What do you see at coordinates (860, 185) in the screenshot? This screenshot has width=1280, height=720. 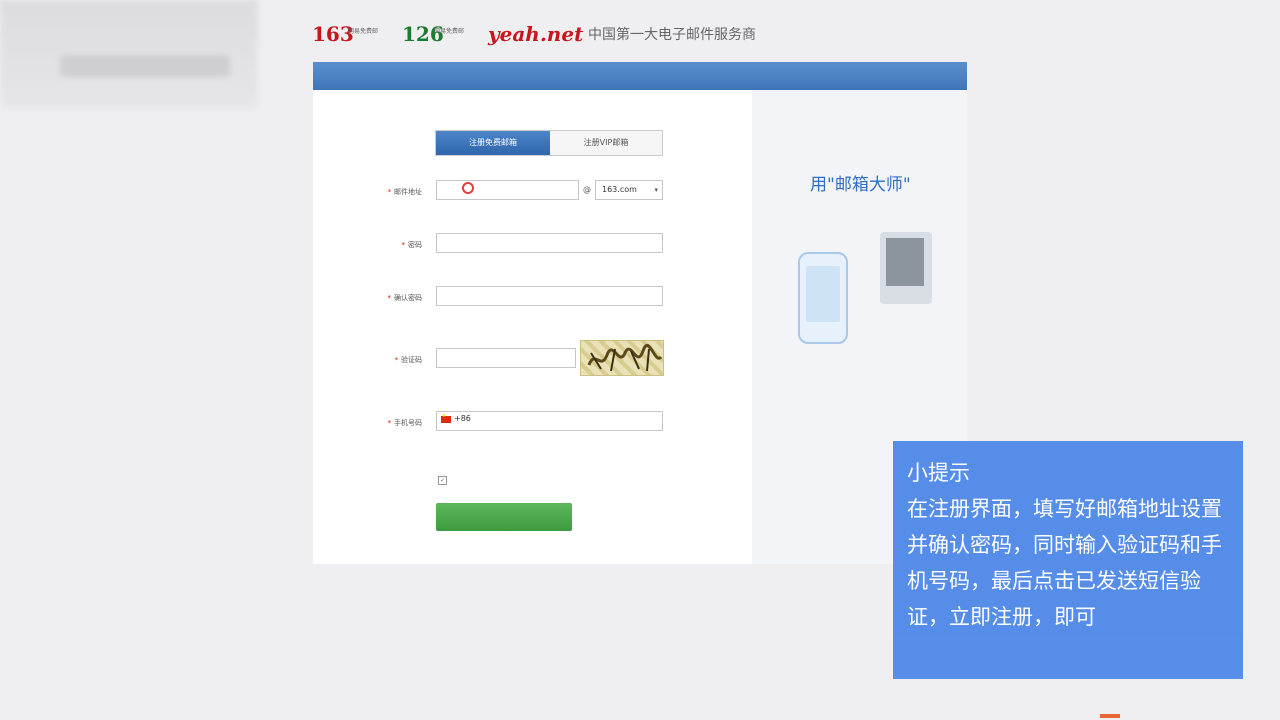 I see `promo-title: 用"邮箱大师"` at bounding box center [860, 185].